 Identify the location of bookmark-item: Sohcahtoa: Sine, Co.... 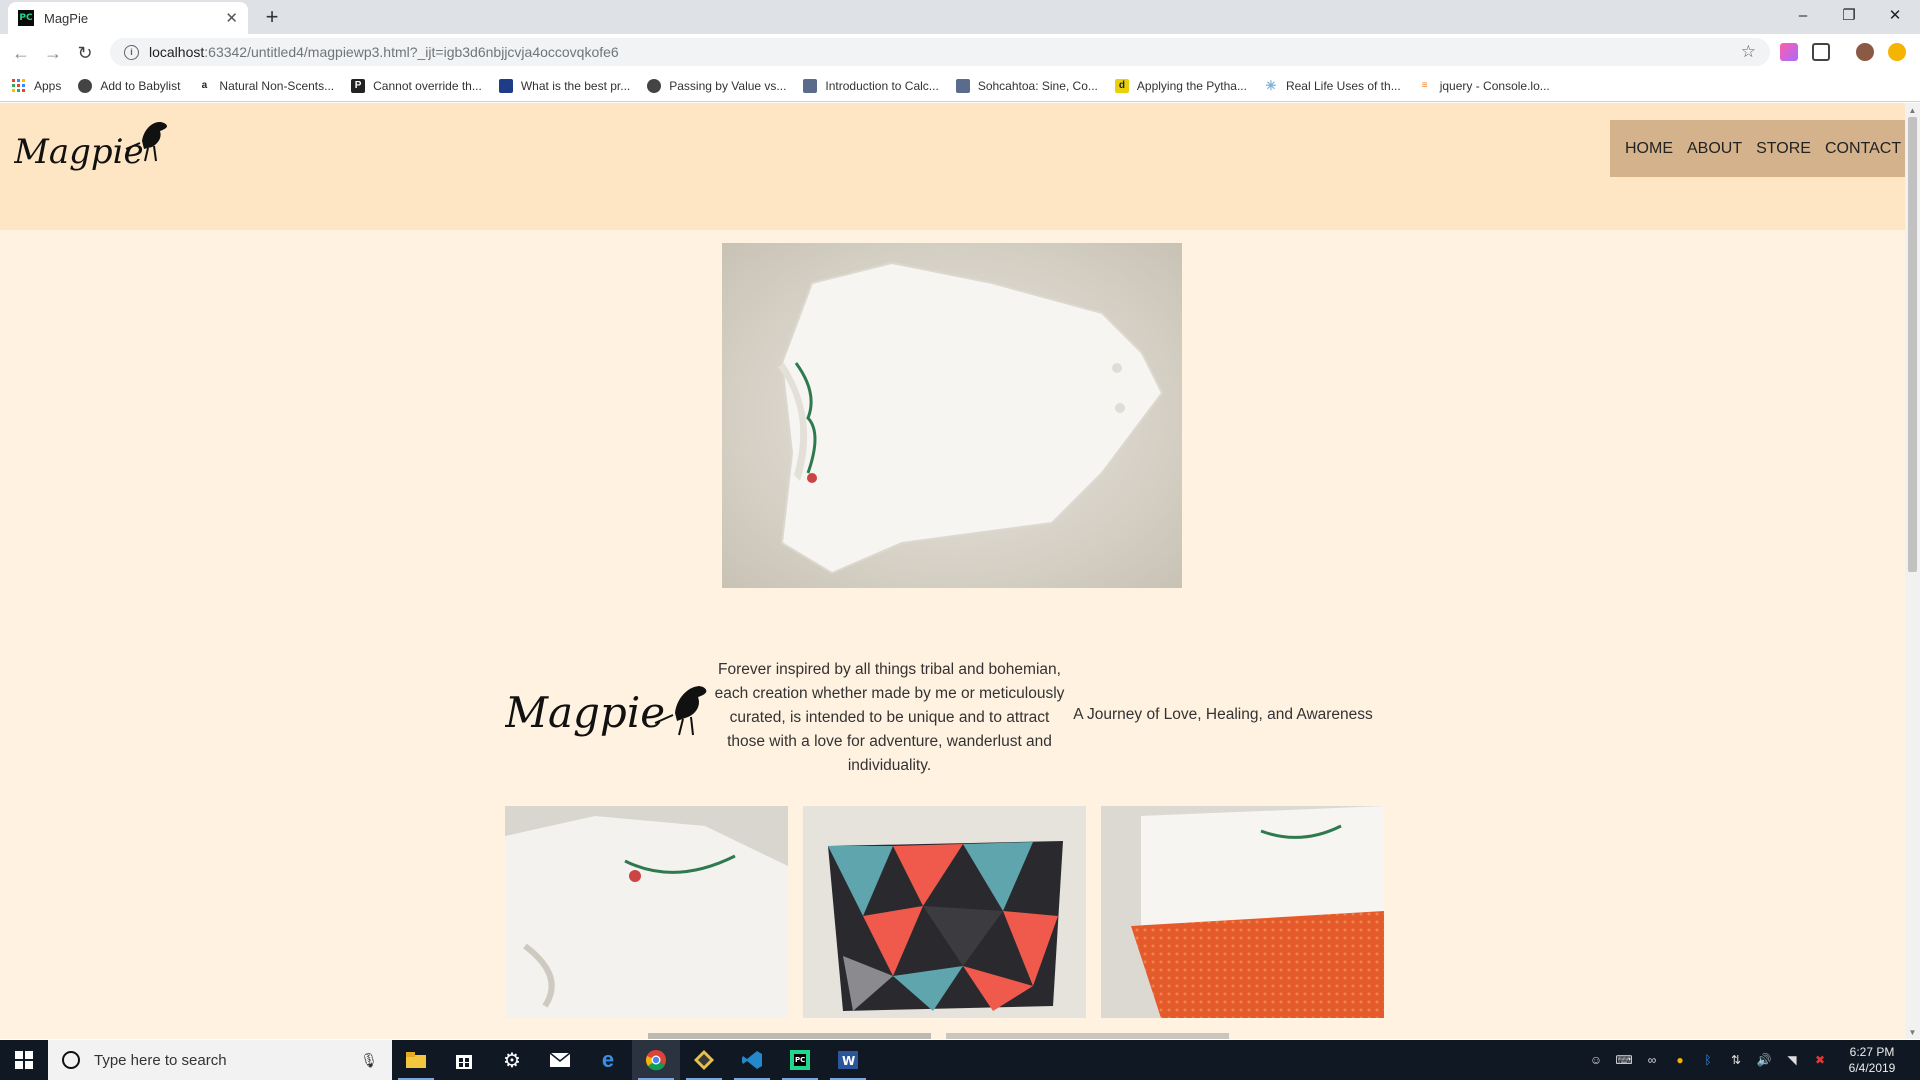
(1026, 85).